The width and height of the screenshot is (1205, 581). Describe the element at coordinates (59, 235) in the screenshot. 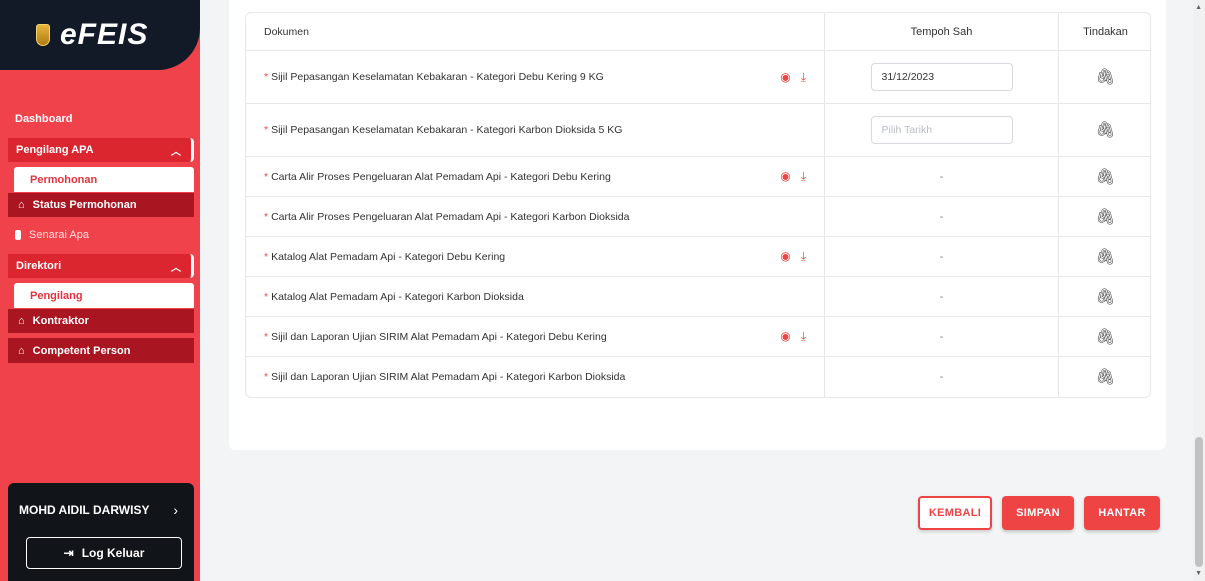

I see `sidebar-item-label: Senarai Apa` at that location.